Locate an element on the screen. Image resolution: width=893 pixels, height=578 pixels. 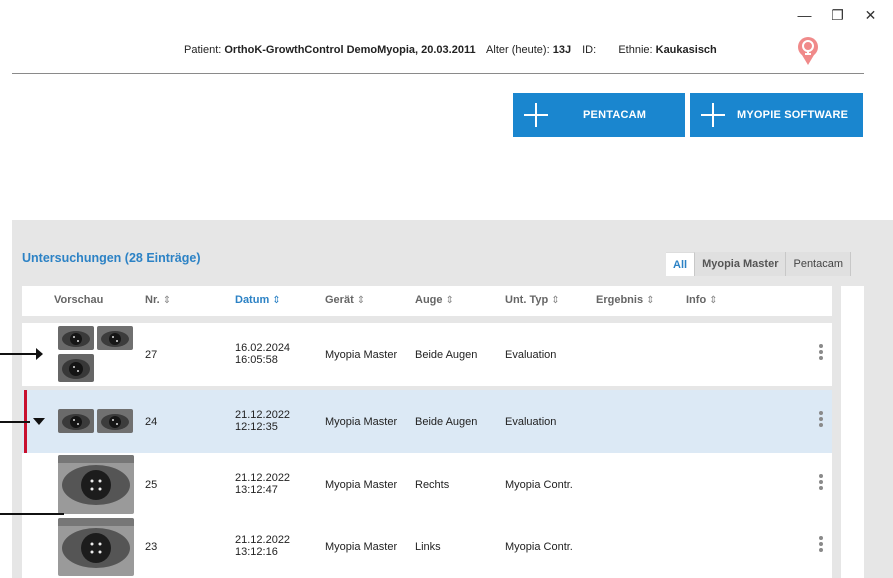
restore-button: ❐ is located at coordinates (837, 15).